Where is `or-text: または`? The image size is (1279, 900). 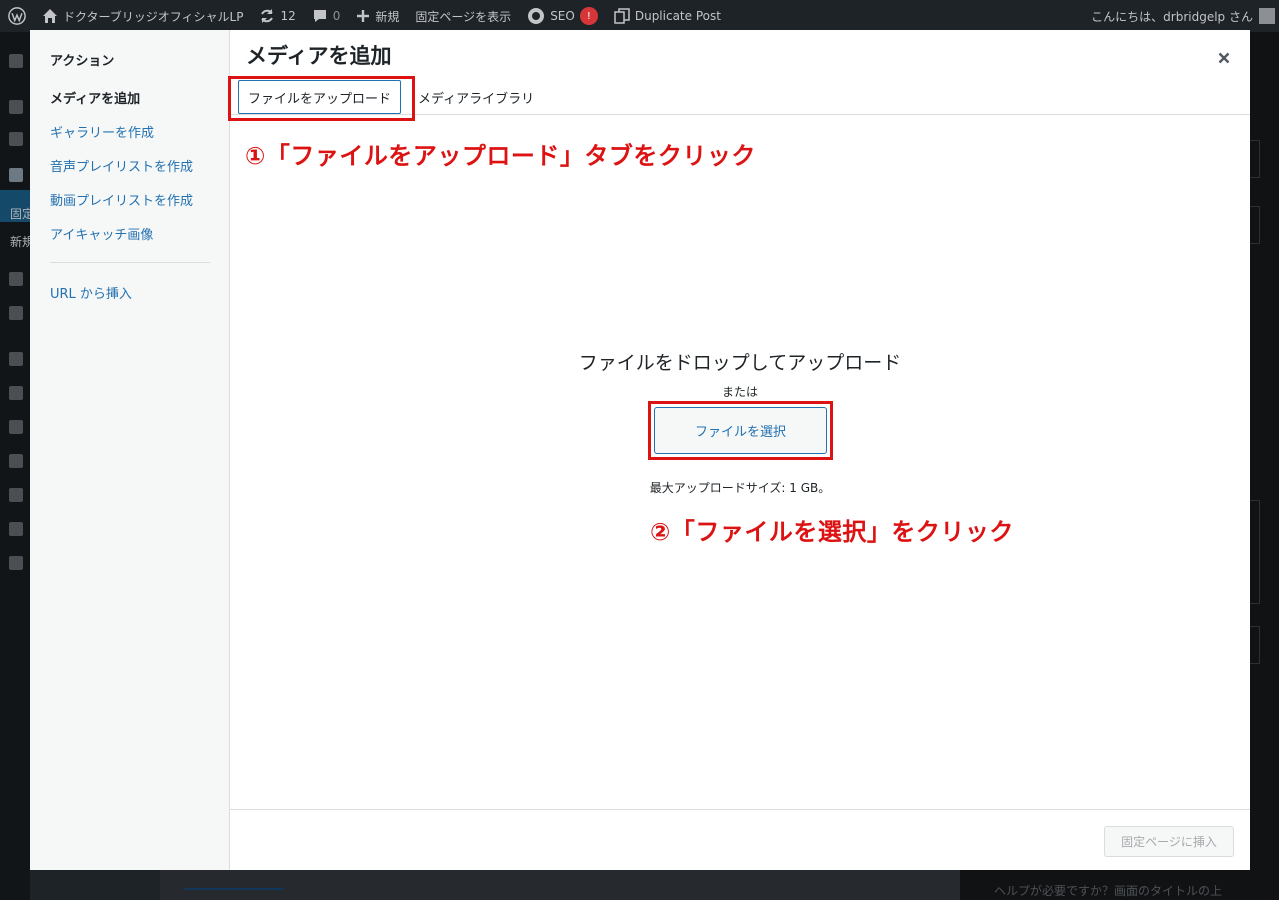
or-text: または is located at coordinates (739, 392).